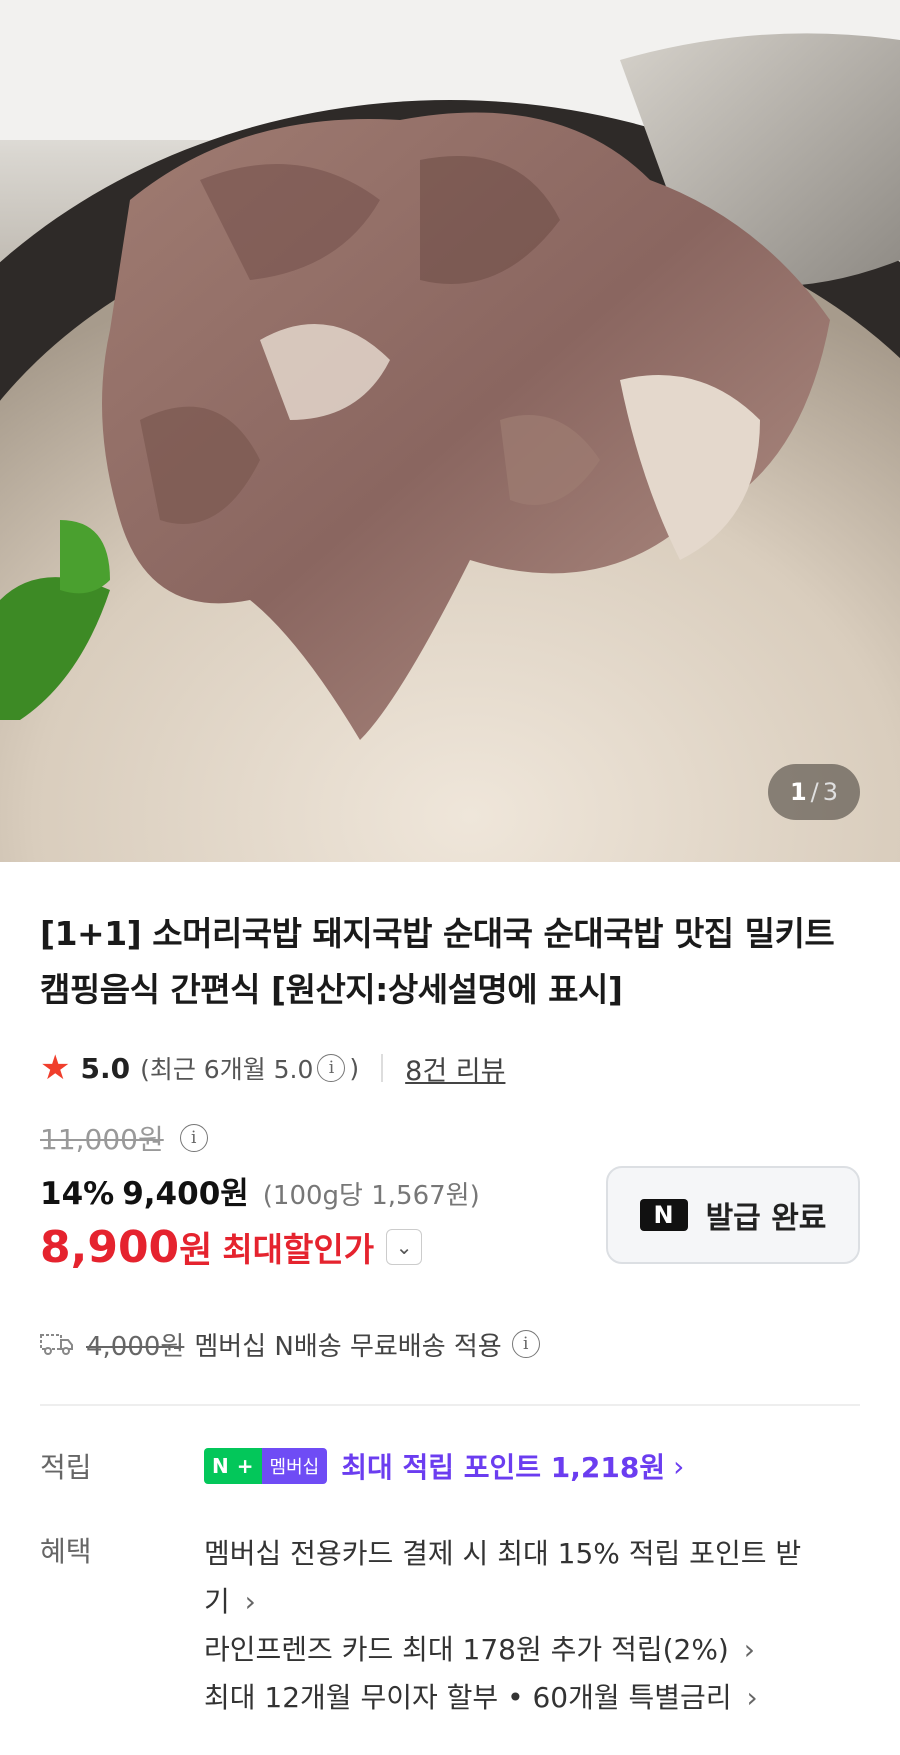 The image size is (900, 1755). I want to click on naver-n-badge: N, so click(220, 1466).